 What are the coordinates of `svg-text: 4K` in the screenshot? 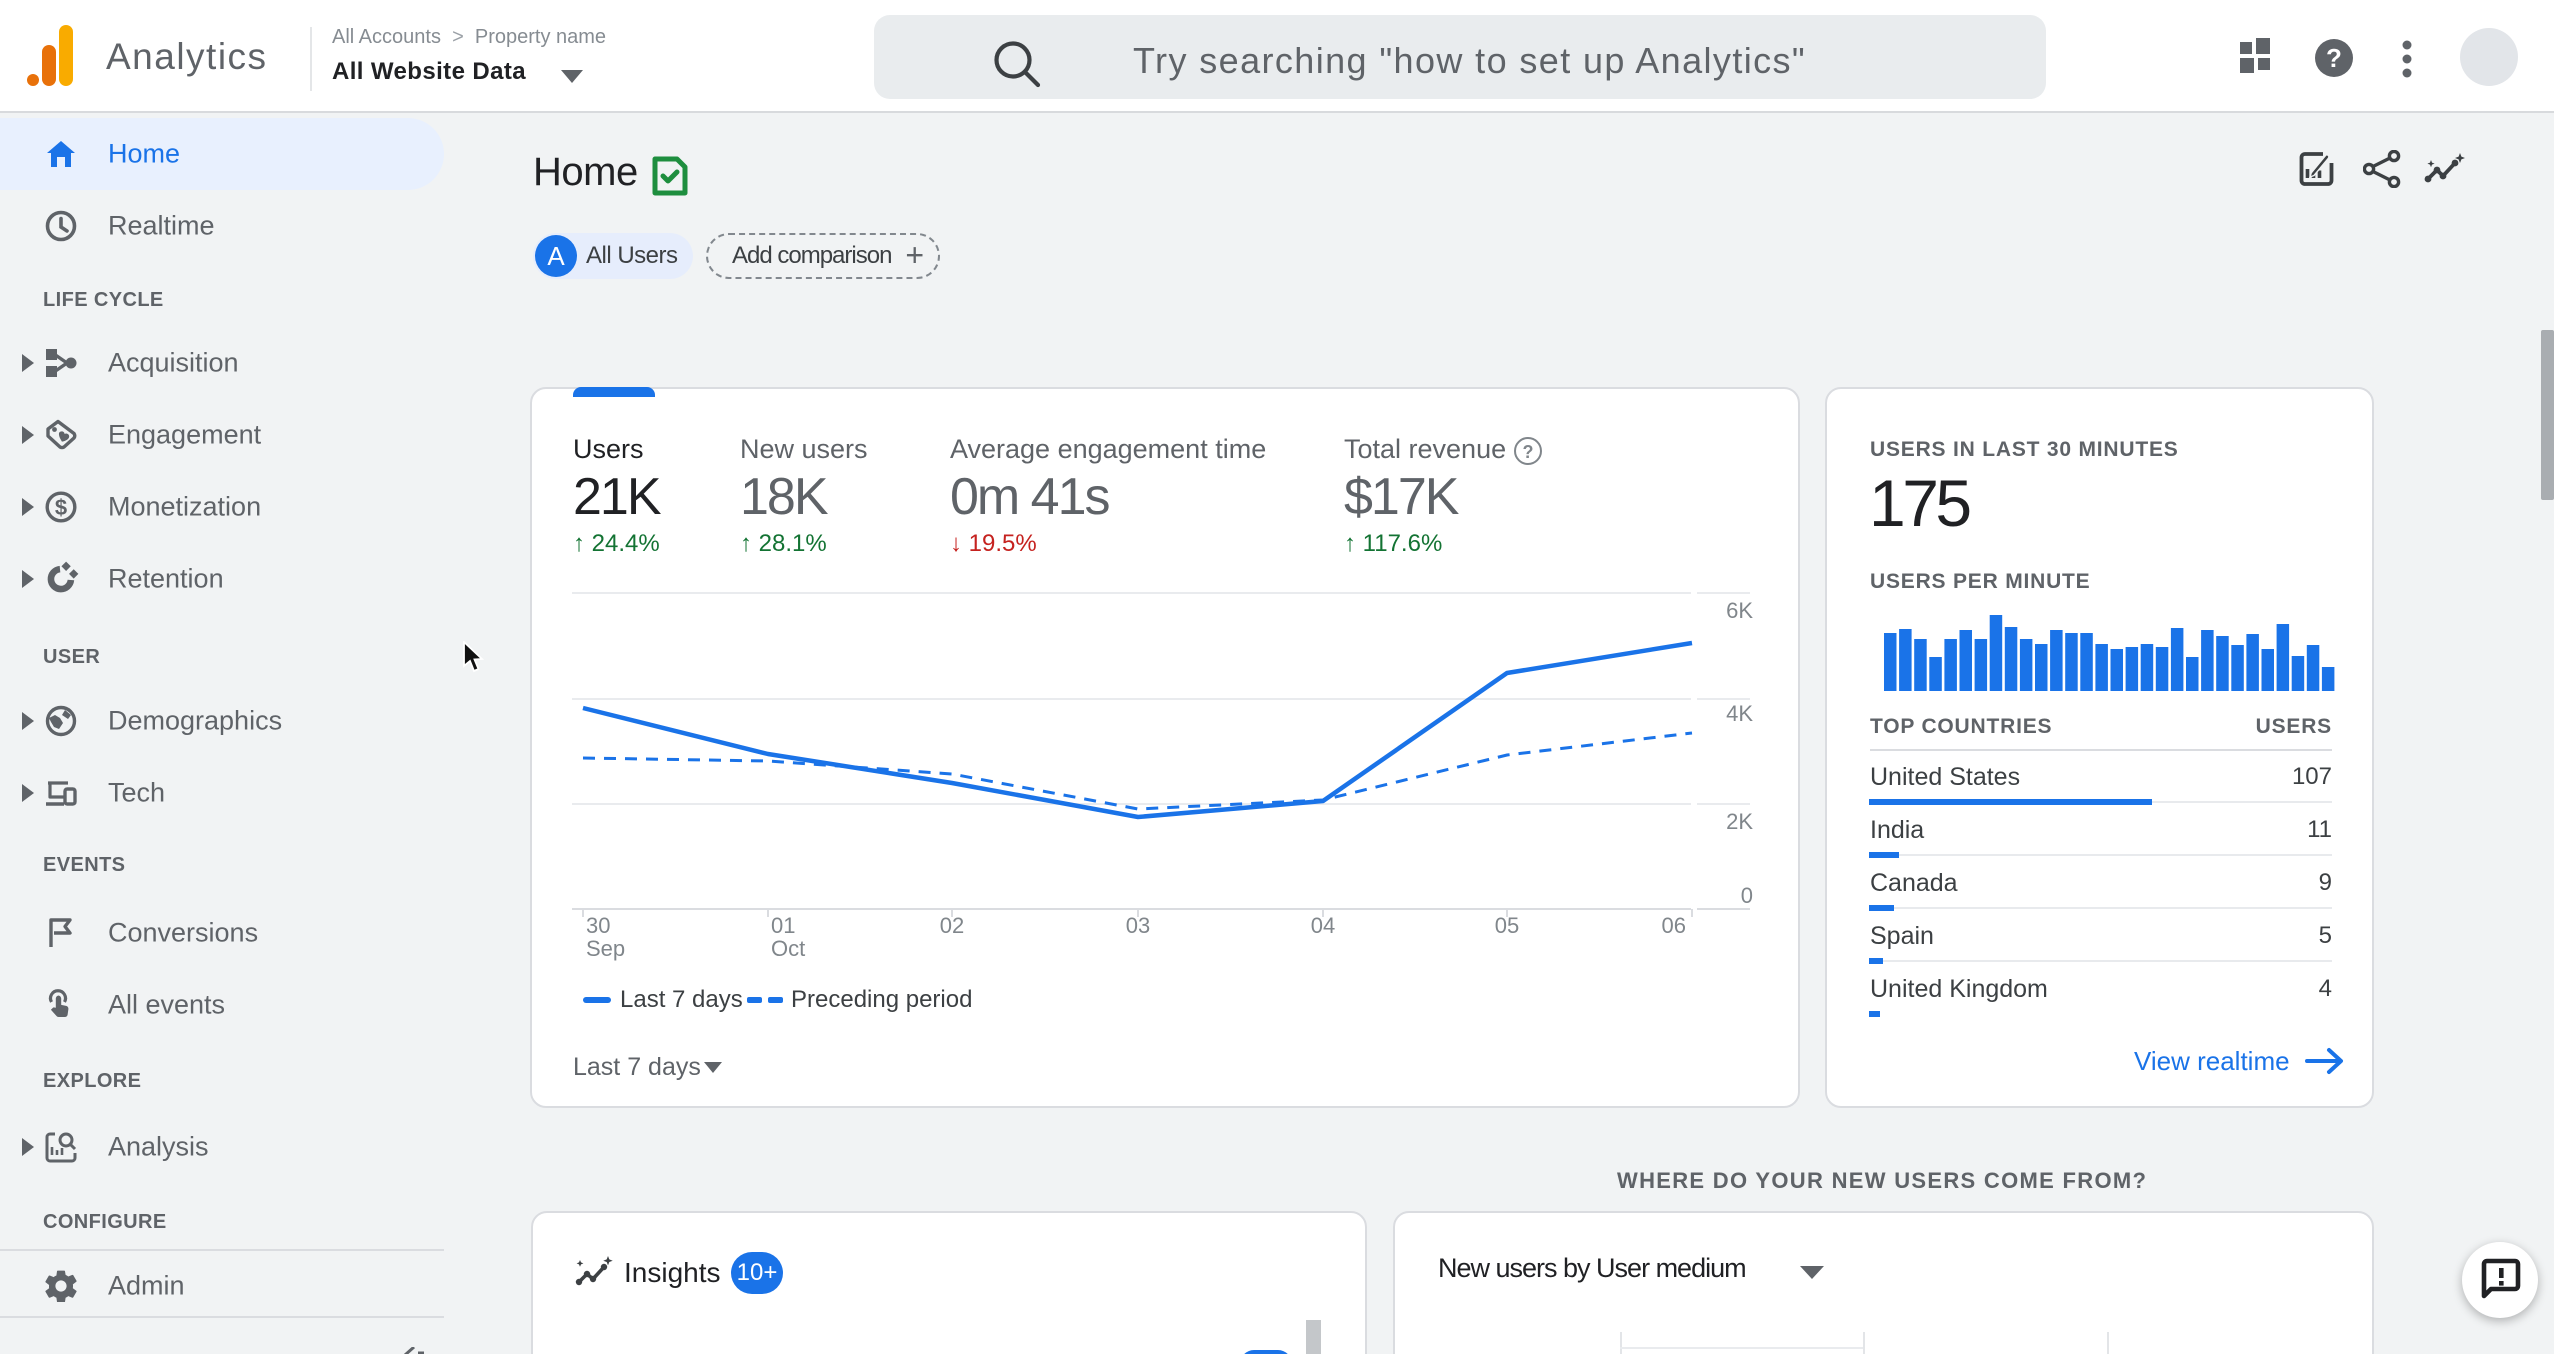 It's located at (1739, 713).